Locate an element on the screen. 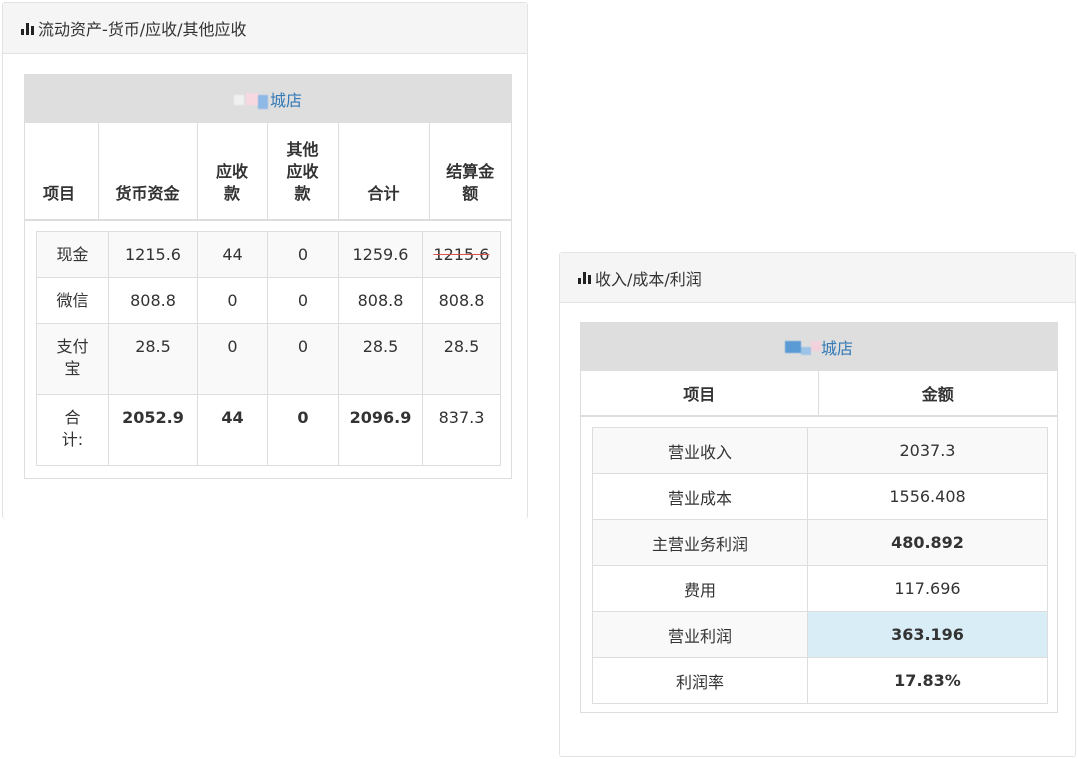 The image size is (1078, 759). table-row: 费用 117.696 is located at coordinates (820, 588).